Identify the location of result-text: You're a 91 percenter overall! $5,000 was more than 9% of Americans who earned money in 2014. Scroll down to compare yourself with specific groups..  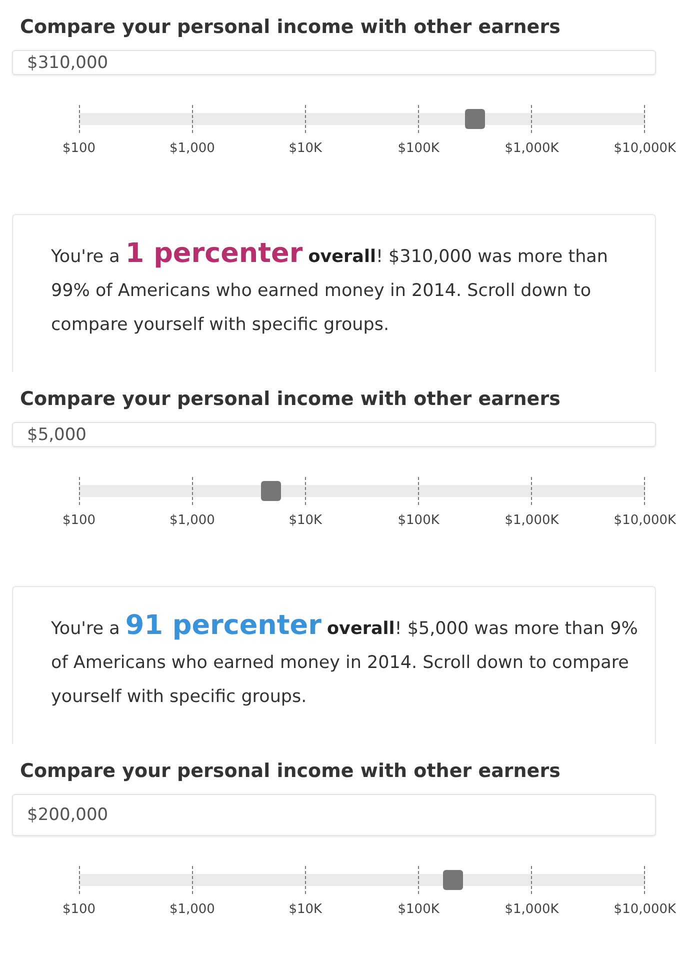
(345, 659).